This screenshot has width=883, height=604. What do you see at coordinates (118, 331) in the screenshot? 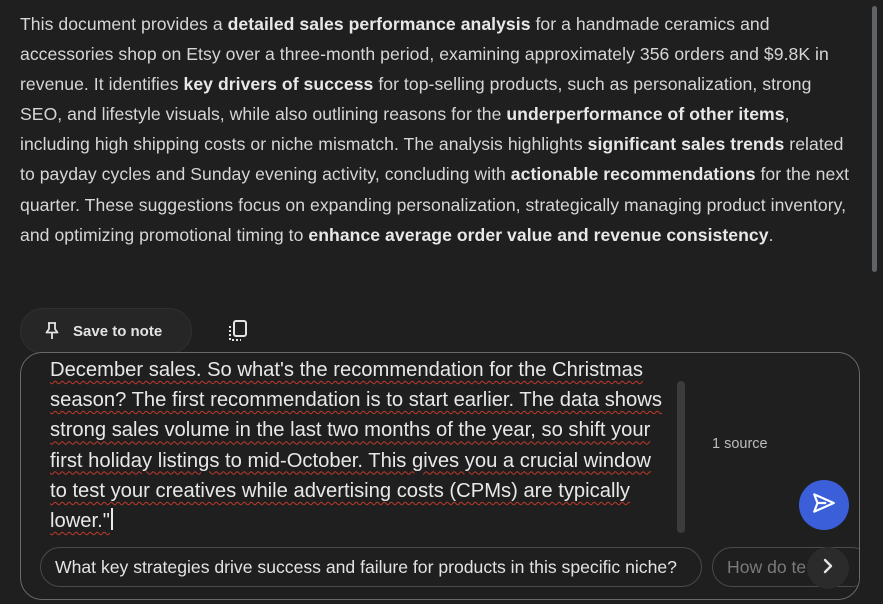
I see `save-to-note-label: Save to note` at bounding box center [118, 331].